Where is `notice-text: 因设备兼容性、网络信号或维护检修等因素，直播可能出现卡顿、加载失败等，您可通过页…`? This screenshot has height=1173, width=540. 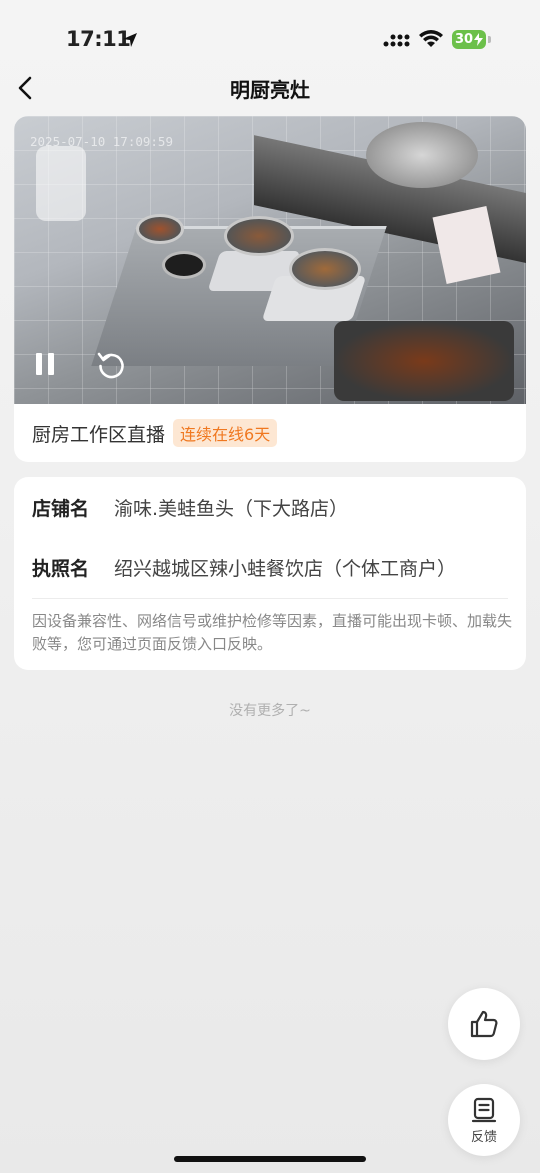
notice-text: 因设备兼容性、网络信号或维护检修等因素，直播可能出现卡顿、加载失败等，您可通过页… is located at coordinates (272, 632).